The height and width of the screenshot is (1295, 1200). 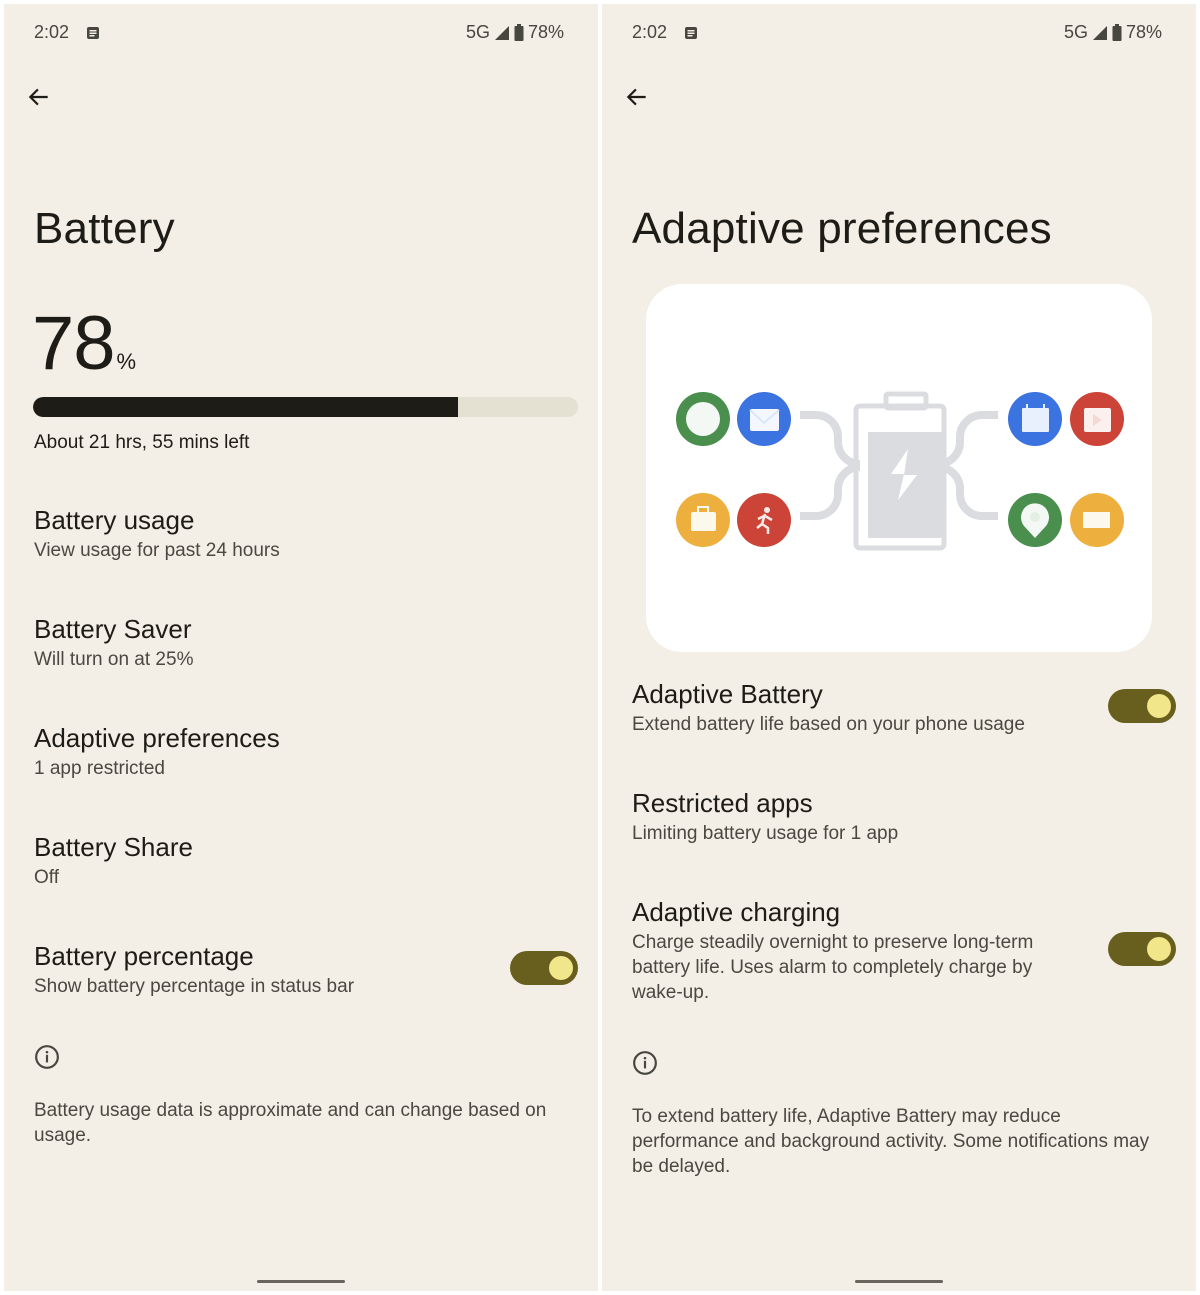 I want to click on adaptive-charging-toggle, so click(x=1142, y=949).